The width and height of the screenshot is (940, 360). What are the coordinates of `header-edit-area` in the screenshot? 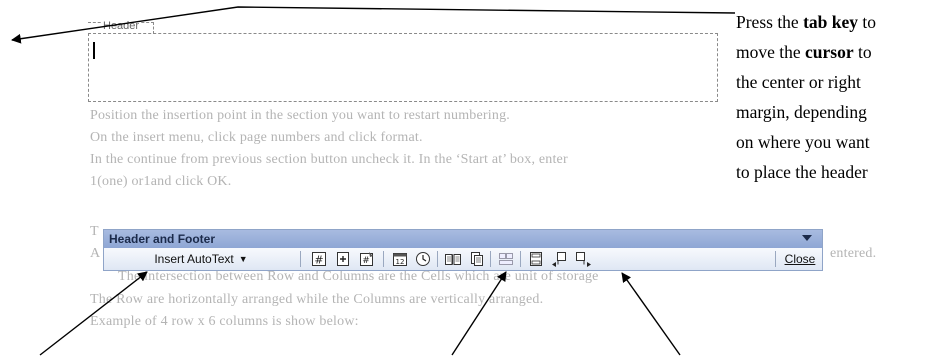 It's located at (403, 67).